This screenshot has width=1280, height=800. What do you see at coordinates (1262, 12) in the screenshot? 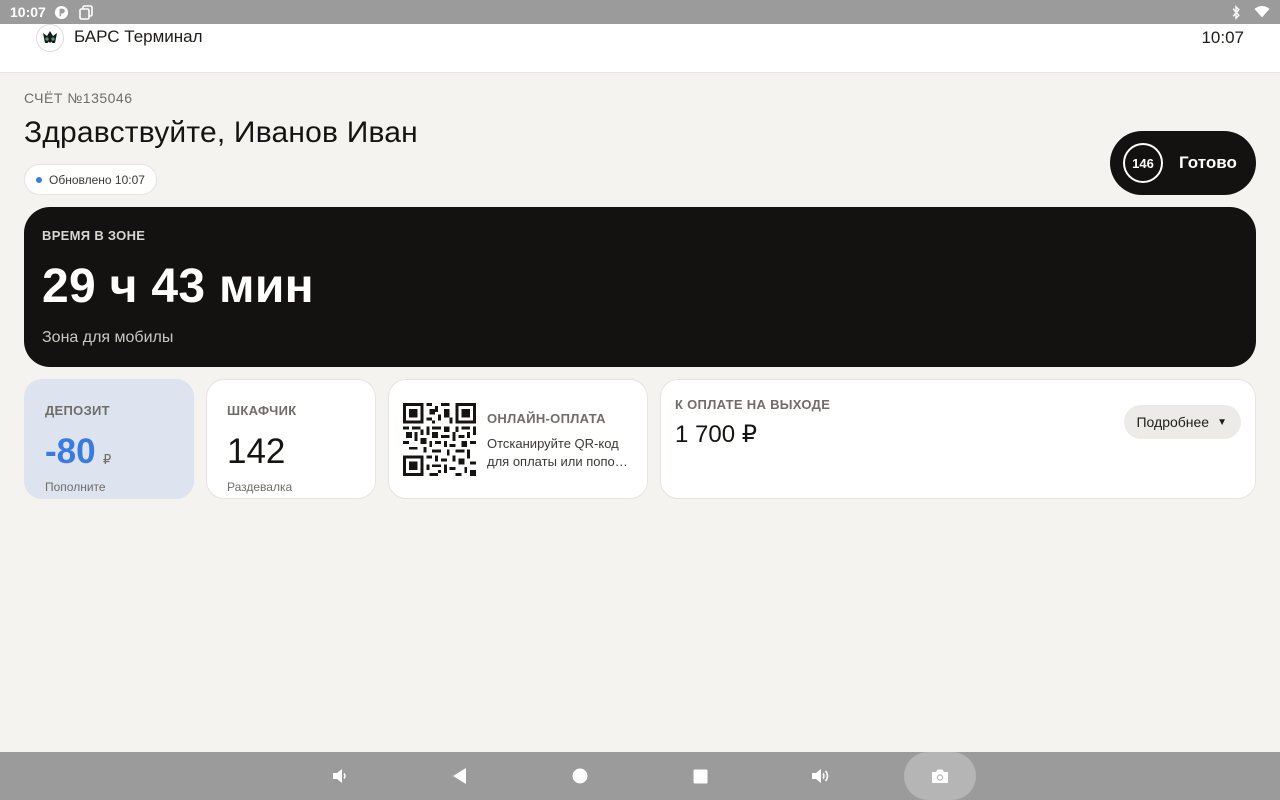
I see `wifi-icon` at bounding box center [1262, 12].